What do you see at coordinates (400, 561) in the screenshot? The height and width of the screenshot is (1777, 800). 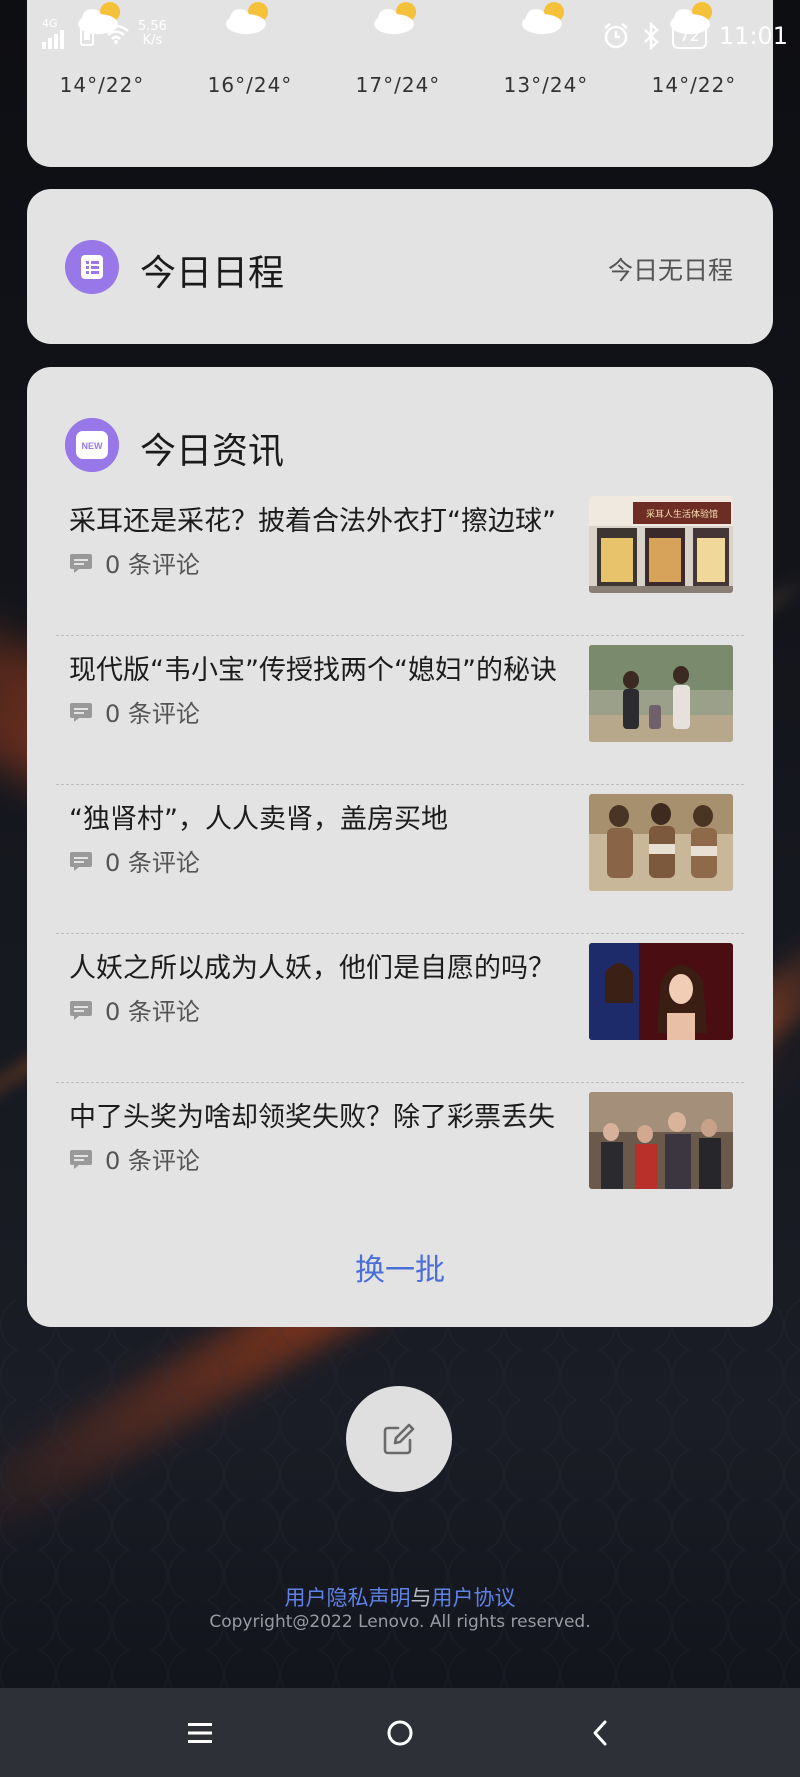 I see `news-item: 采耳还是采花？披着合法外衣打“擦边球” 0 条评论 采耳人生活体验馆` at bounding box center [400, 561].